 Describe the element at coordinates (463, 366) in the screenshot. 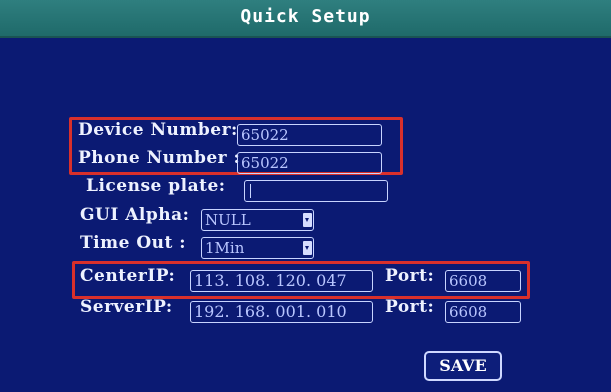

I see `save-button: SAVE` at that location.